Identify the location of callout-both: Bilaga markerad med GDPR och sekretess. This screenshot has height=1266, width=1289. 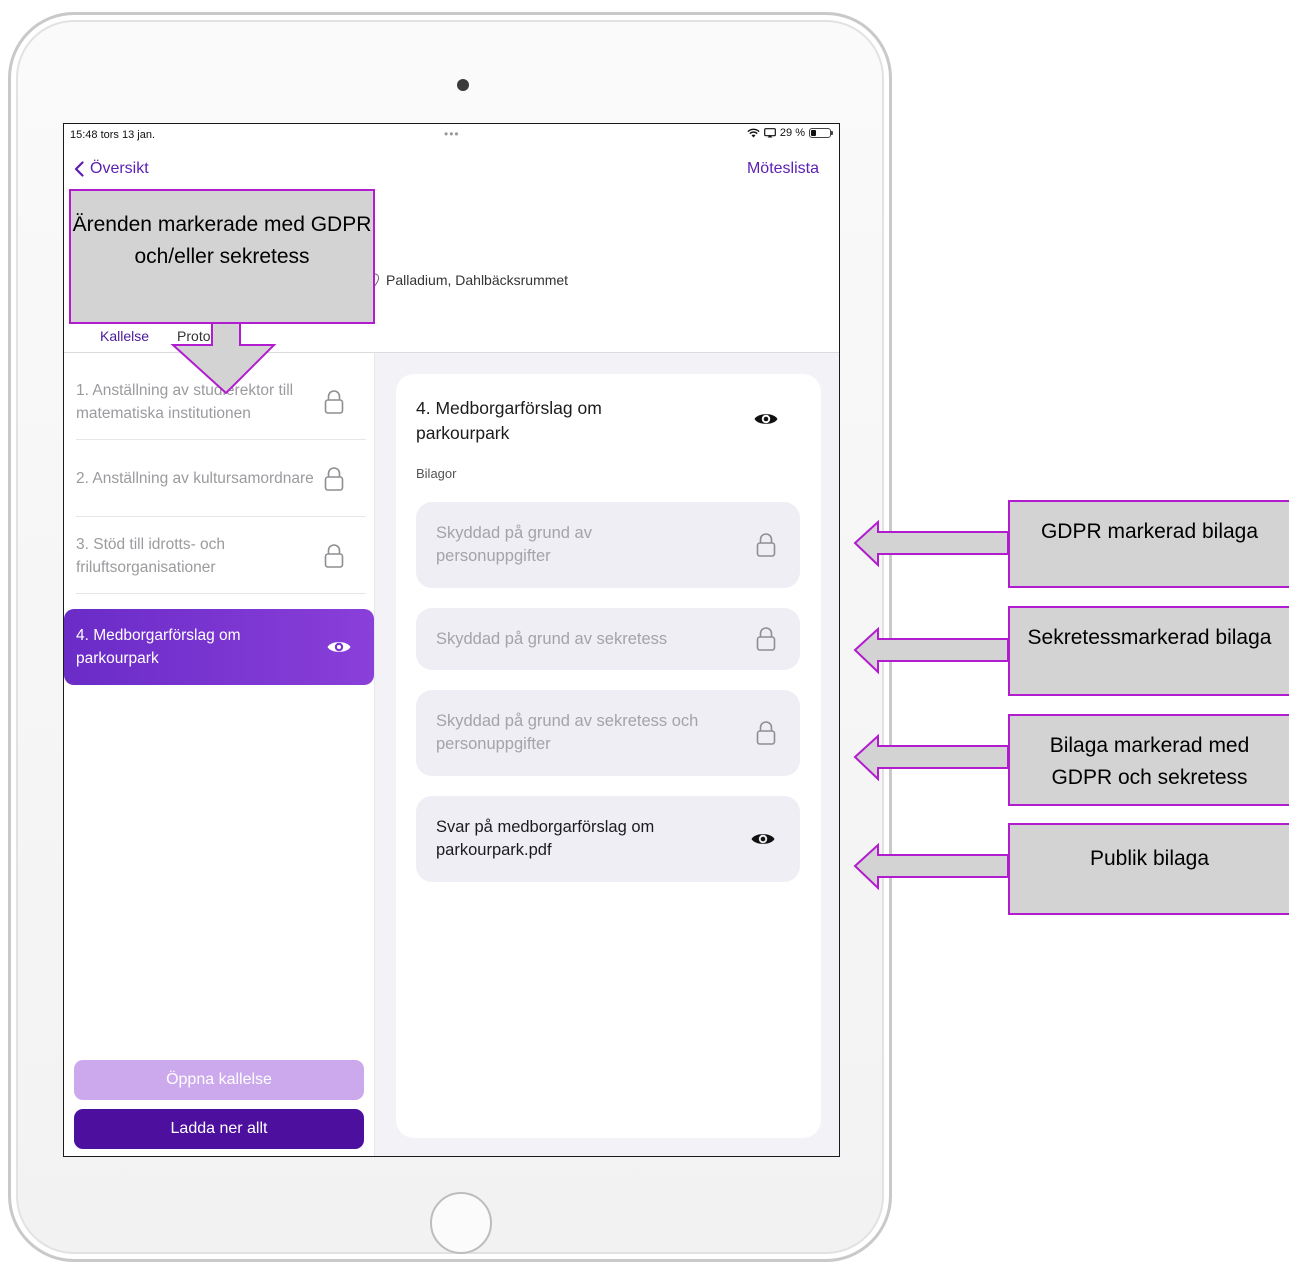
(1148, 760).